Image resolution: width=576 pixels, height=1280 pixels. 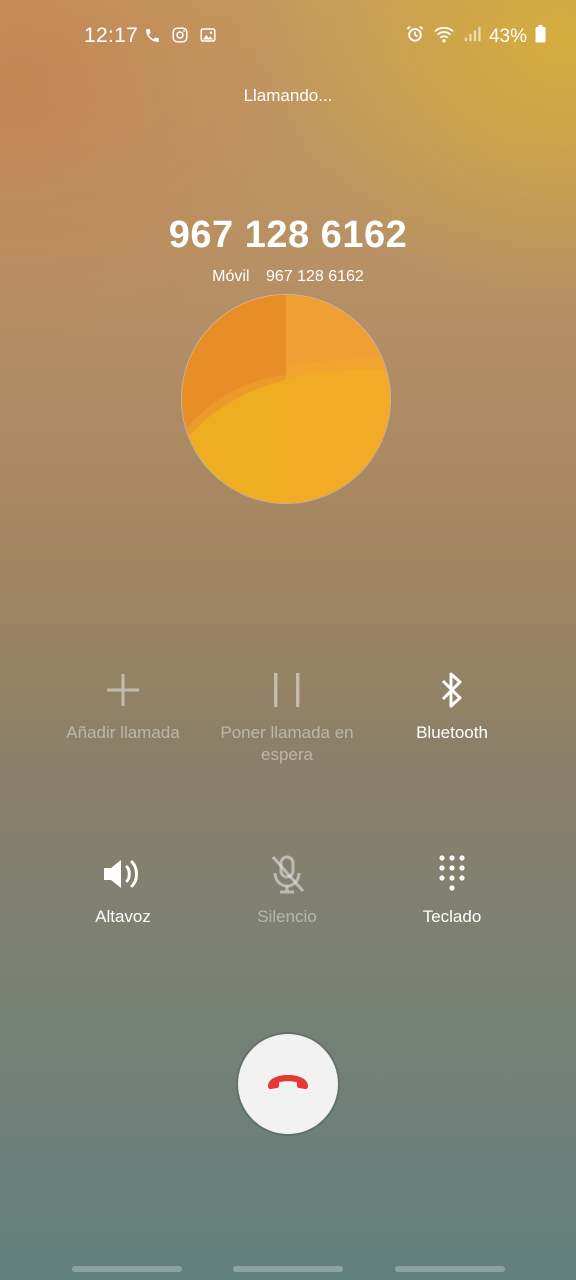 What do you see at coordinates (123, 876) in the screenshot?
I see `speaker-icon` at bounding box center [123, 876].